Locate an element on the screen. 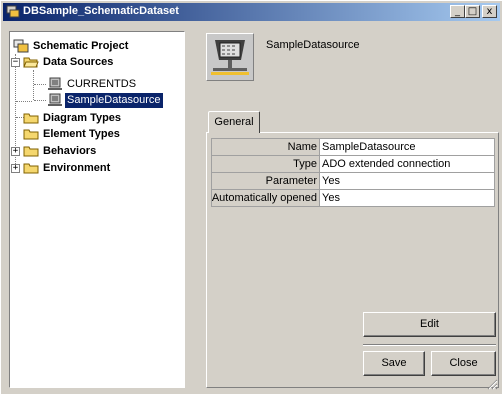 This screenshot has width=503, height=395. edit-button: Edit is located at coordinates (429, 324).